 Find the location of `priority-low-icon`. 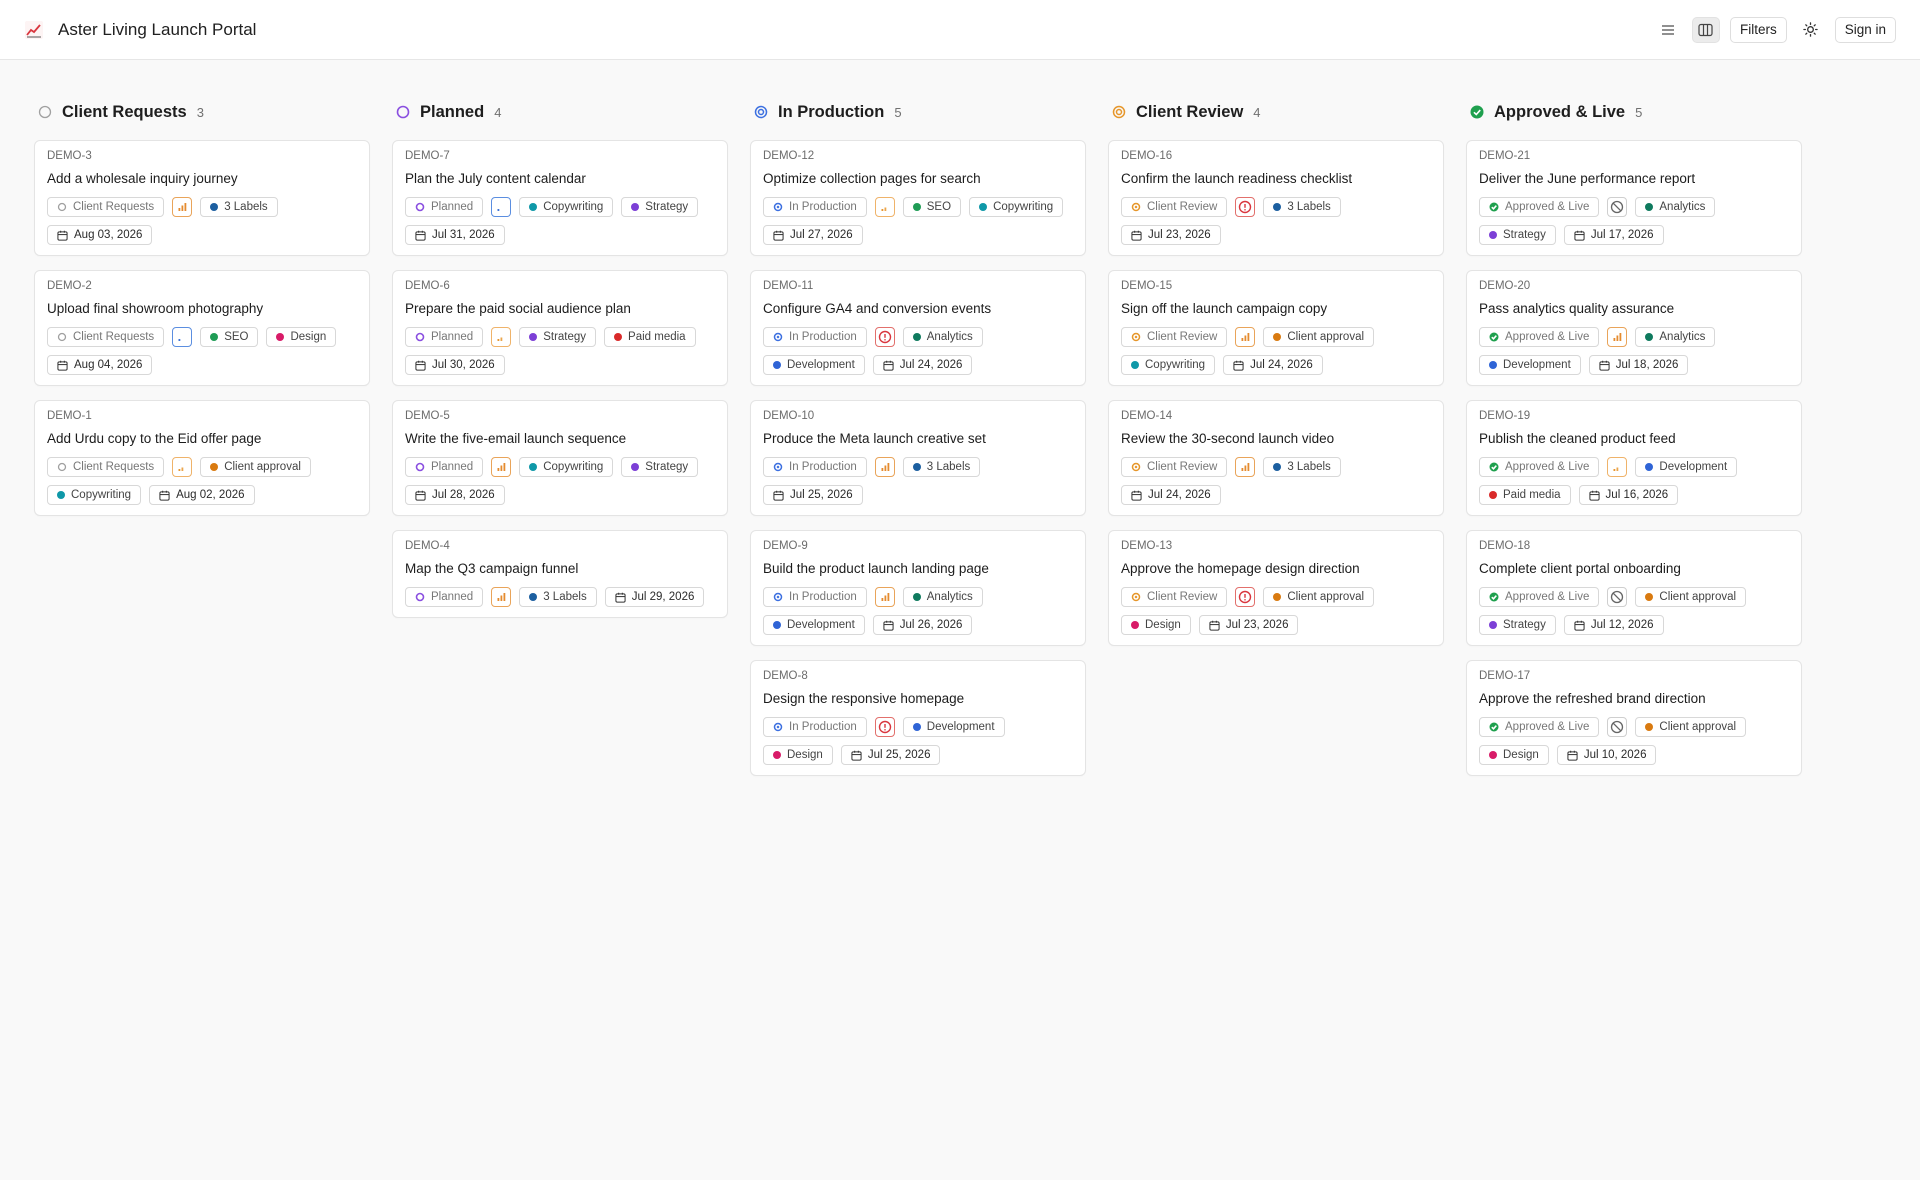

priority-low-icon is located at coordinates (501, 207).